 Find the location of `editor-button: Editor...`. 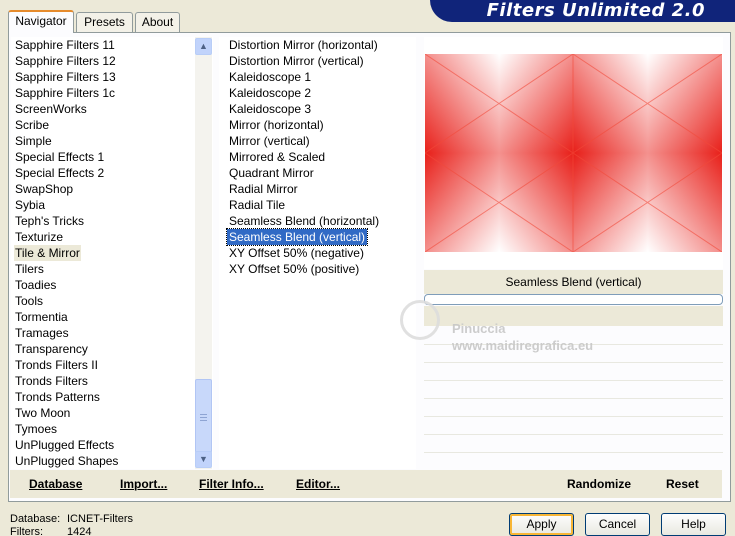

editor-button: Editor... is located at coordinates (318, 484).